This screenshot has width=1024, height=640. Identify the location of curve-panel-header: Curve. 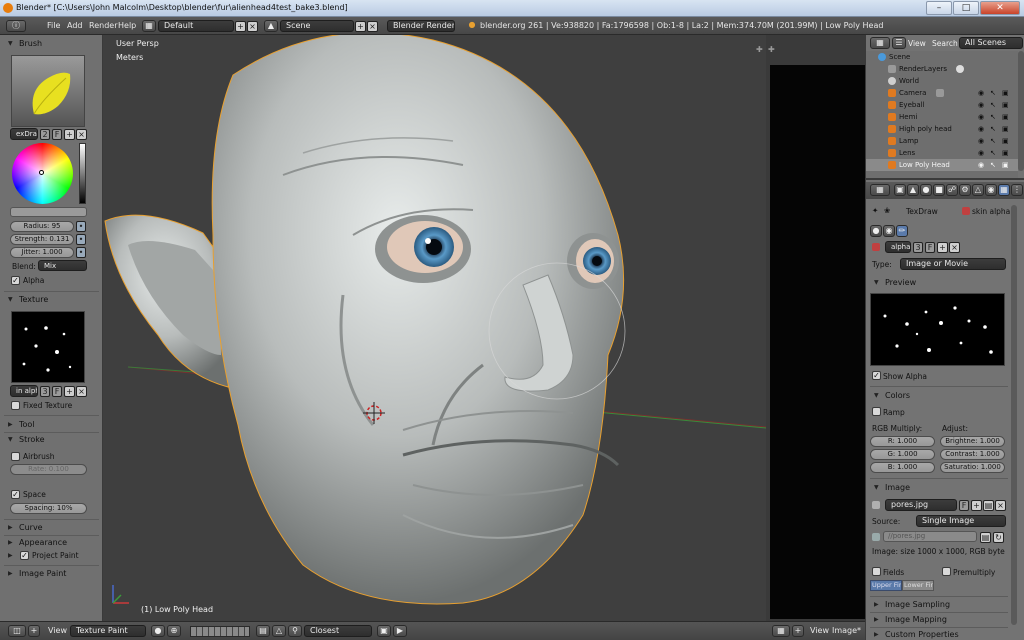
(51, 527).